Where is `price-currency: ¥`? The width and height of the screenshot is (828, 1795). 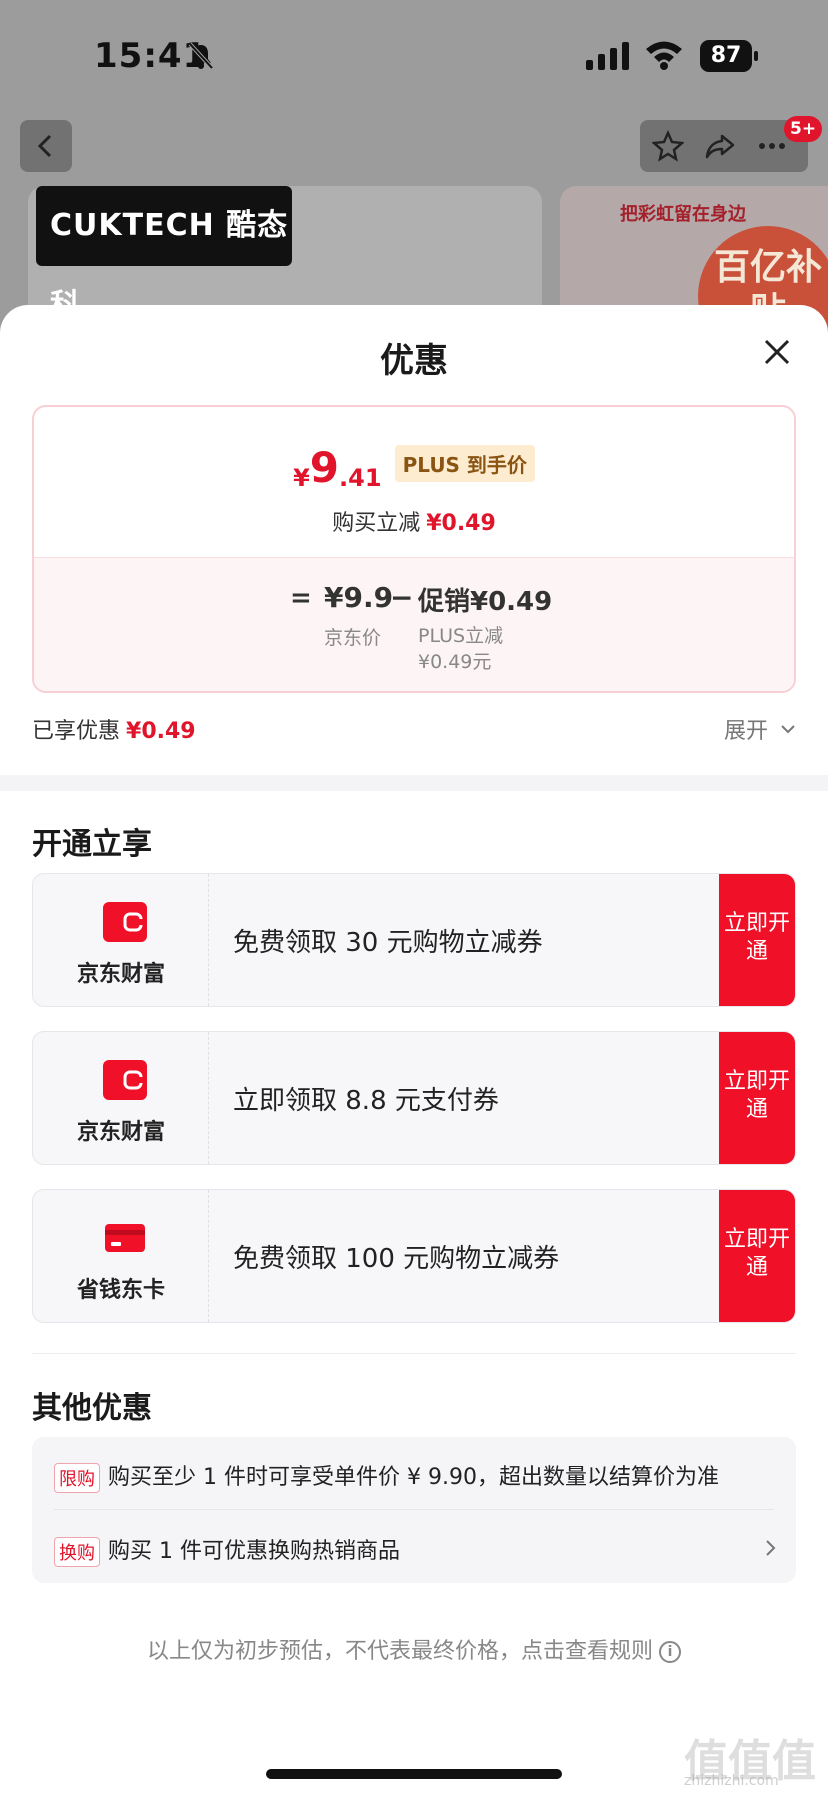
price-currency: ¥ is located at coordinates (301, 478).